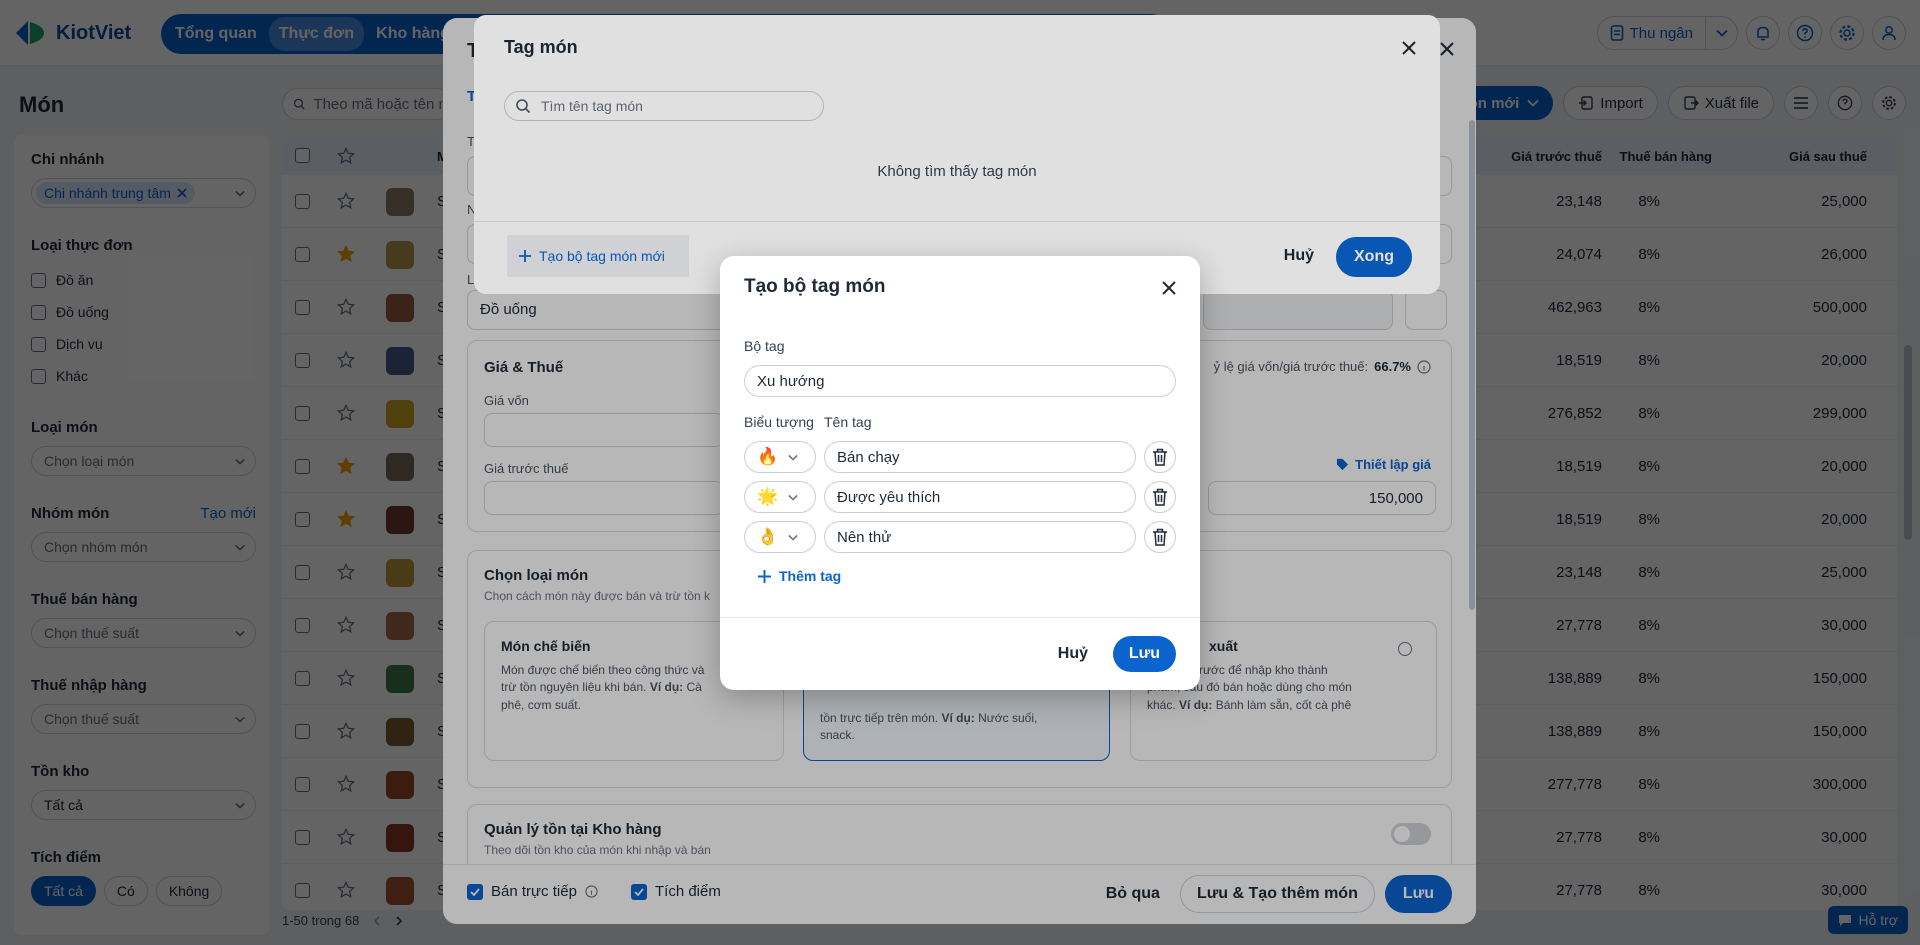 This screenshot has width=1920, height=945. Describe the element at coordinates (864, 537) in the screenshot. I see `tag-name-value: Nên thử` at that location.